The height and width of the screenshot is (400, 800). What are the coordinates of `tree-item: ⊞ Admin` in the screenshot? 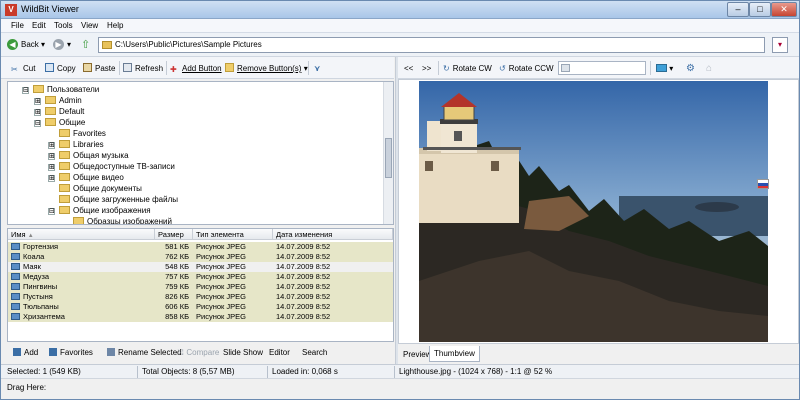 It's located at (58, 100).